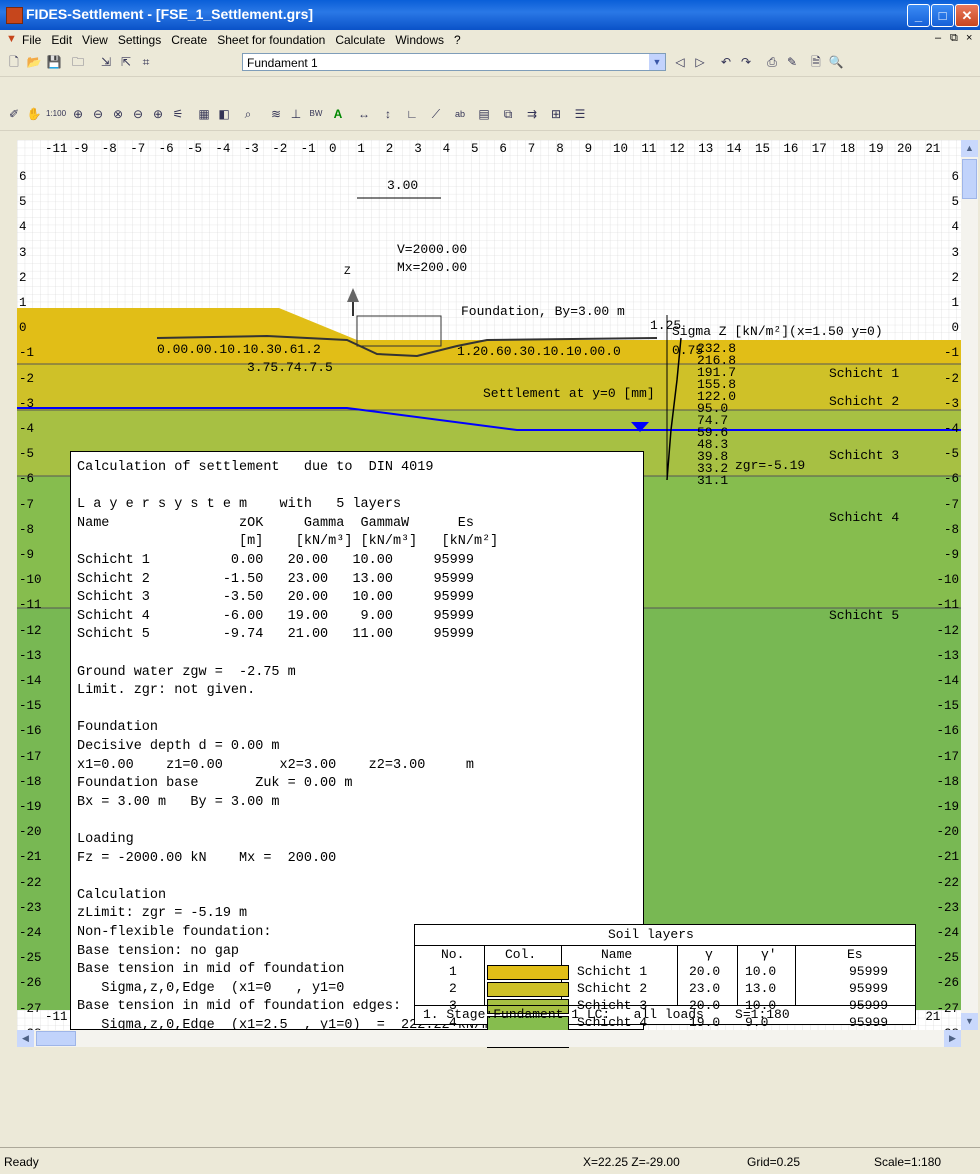 The height and width of the screenshot is (1174, 980). I want to click on export-icon: ⇱, so click(126, 62).